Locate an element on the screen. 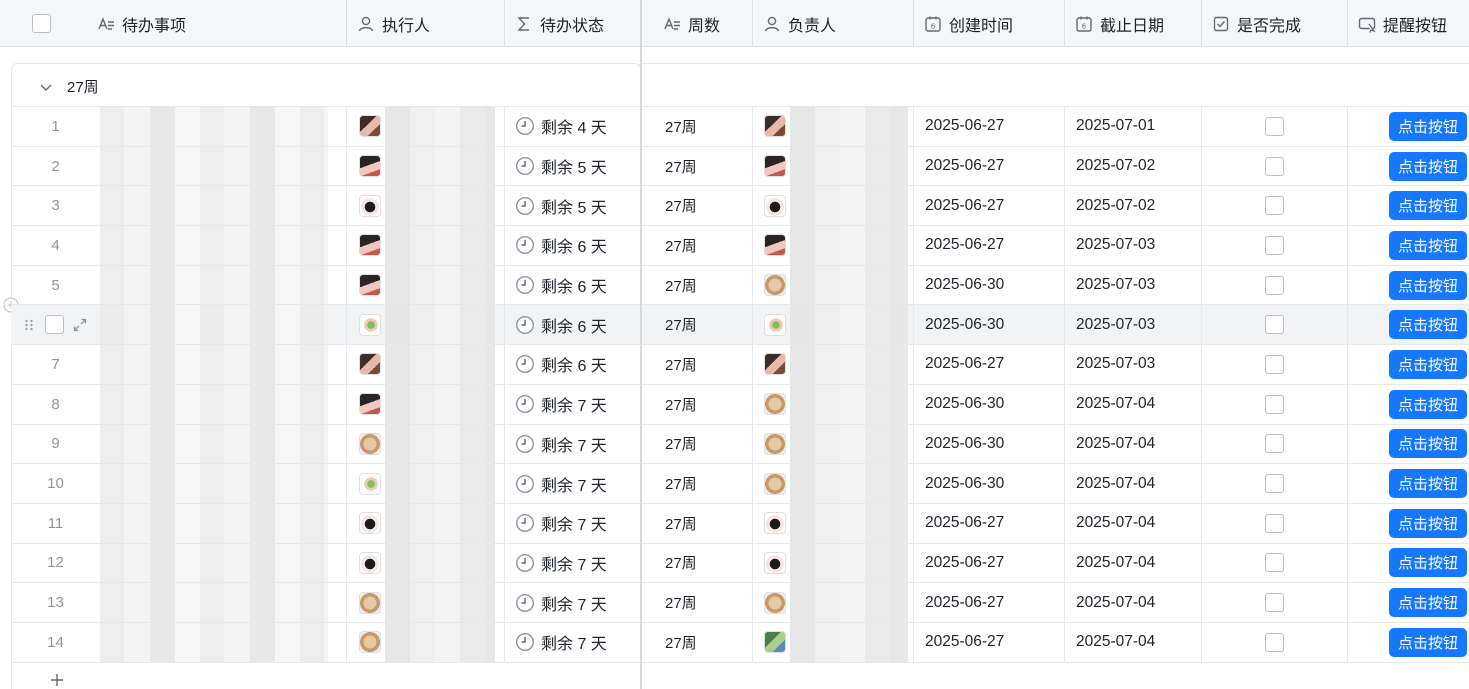  table-row: 1 剩余 4 天 27周 2025-06-27 2025-07-01 点击按钮 is located at coordinates (740, 126).